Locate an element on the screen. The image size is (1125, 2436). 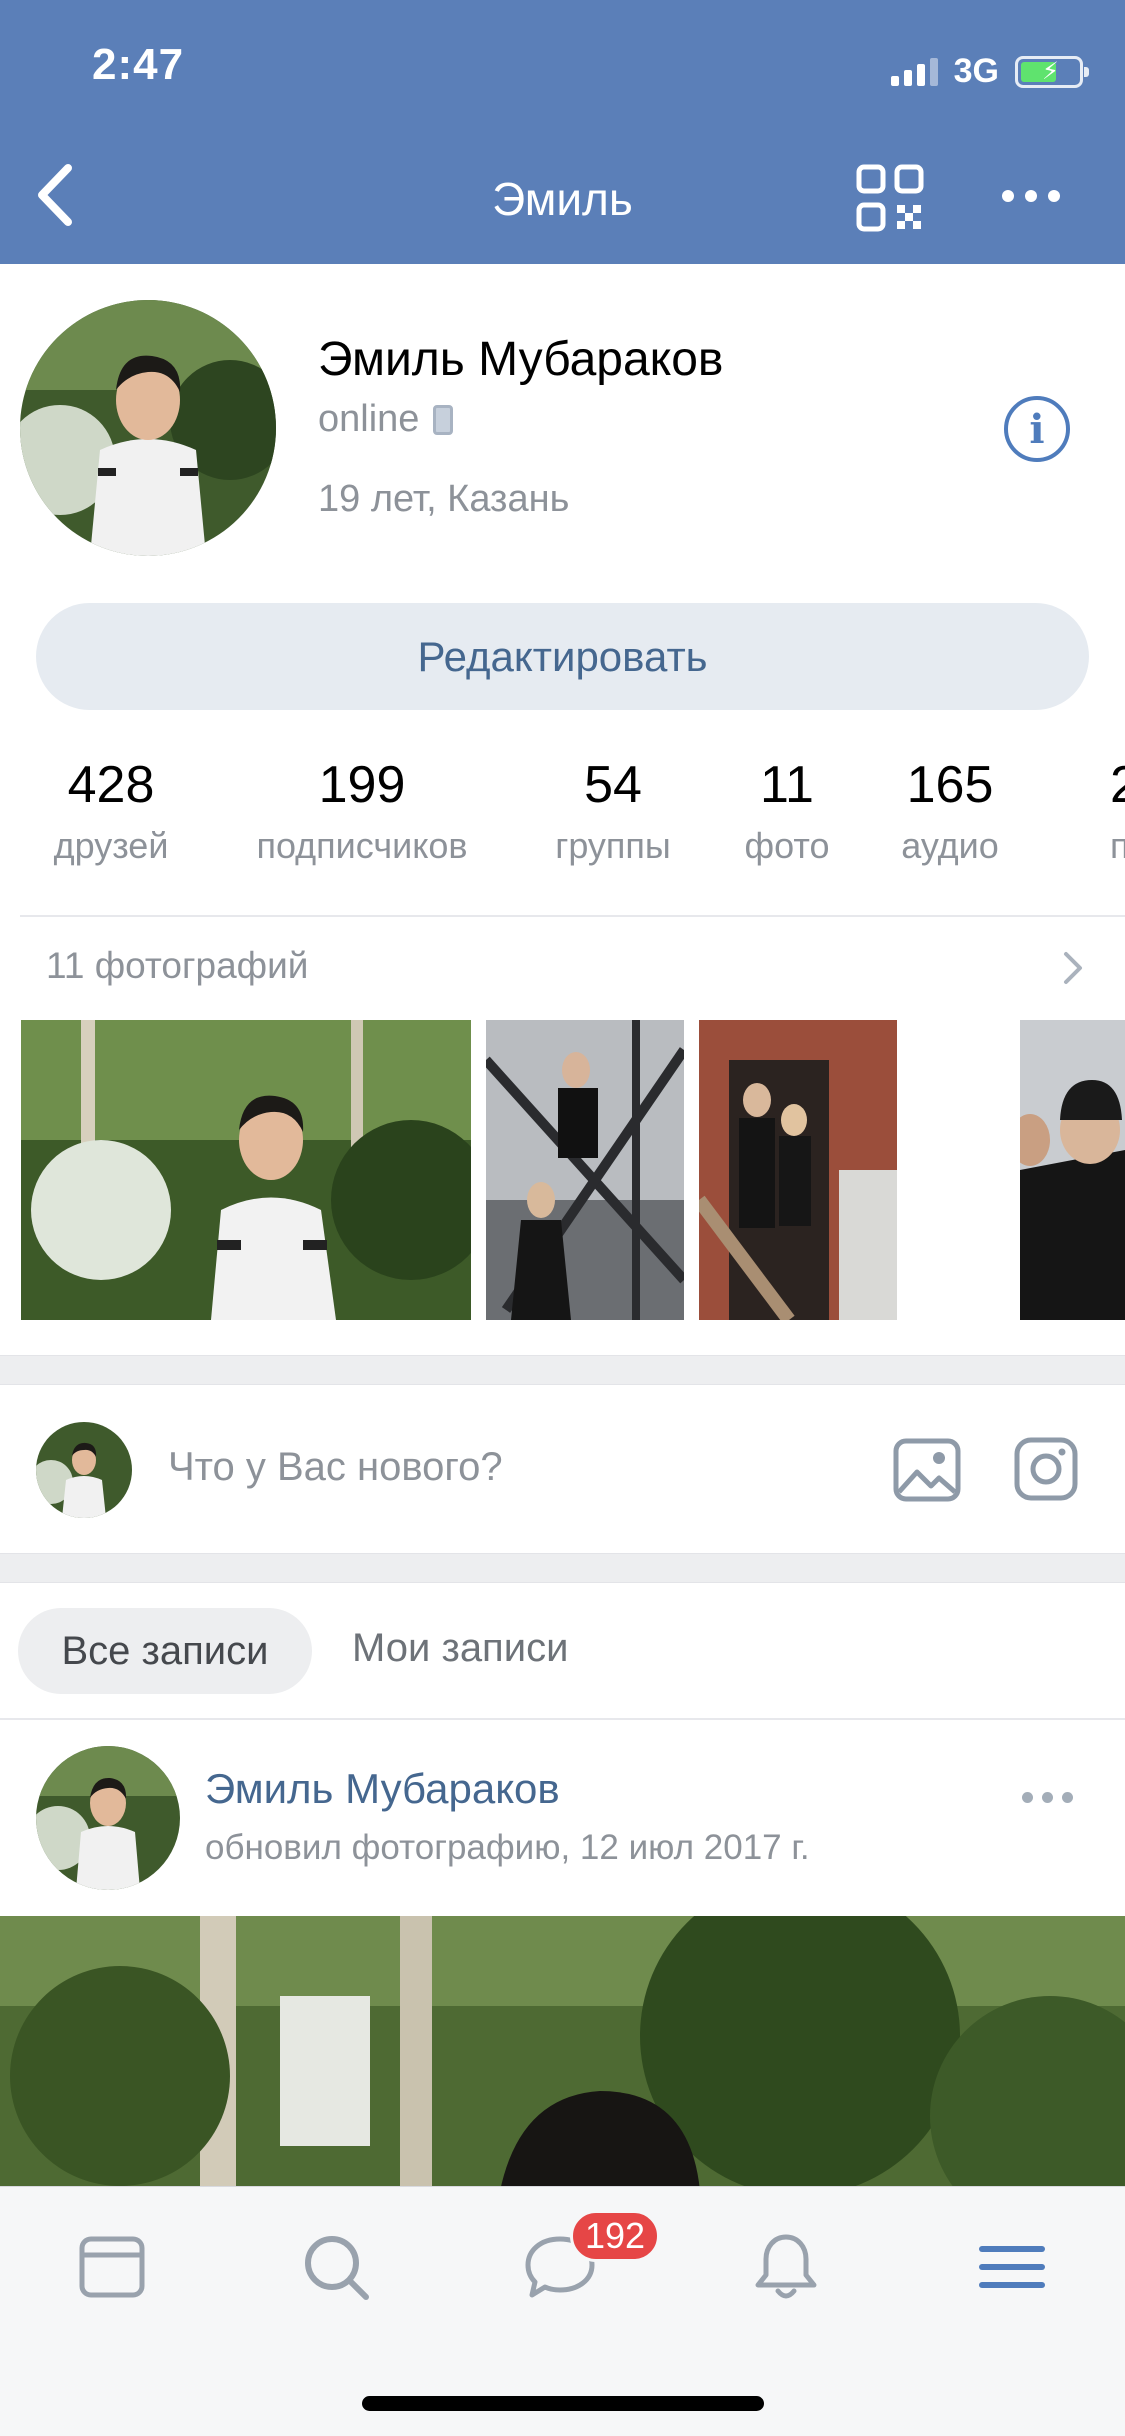
status-time: 2:47 is located at coordinates (138, 64).